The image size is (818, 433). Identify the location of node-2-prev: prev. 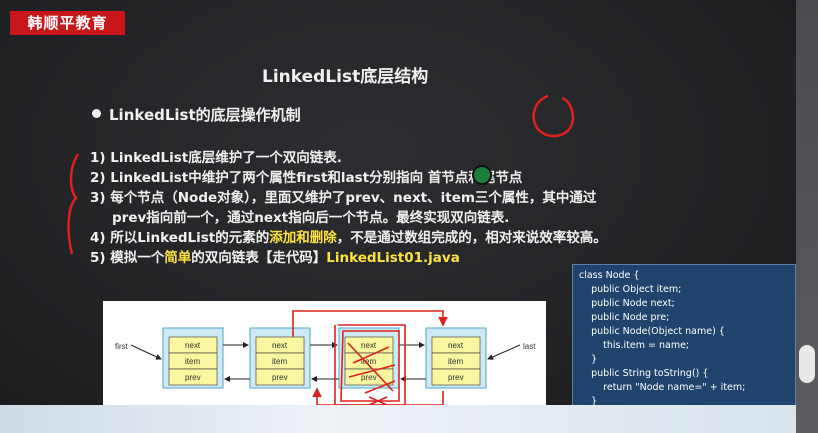
(280, 377).